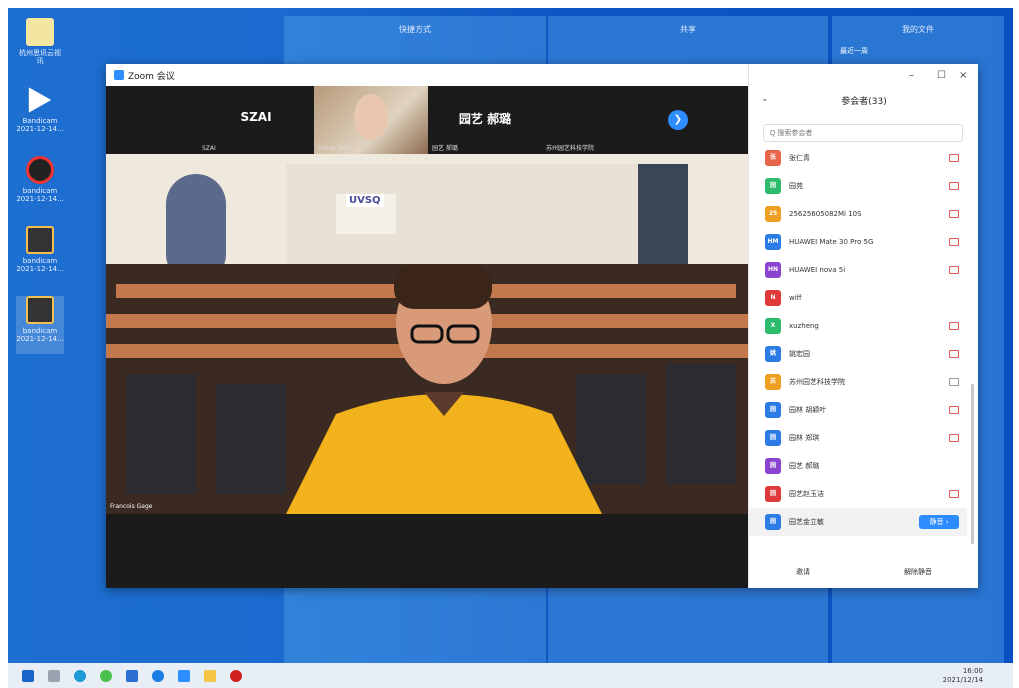  What do you see at coordinates (806, 494) in the screenshot?
I see `participant-name: 园艺赵玉洁` at bounding box center [806, 494].